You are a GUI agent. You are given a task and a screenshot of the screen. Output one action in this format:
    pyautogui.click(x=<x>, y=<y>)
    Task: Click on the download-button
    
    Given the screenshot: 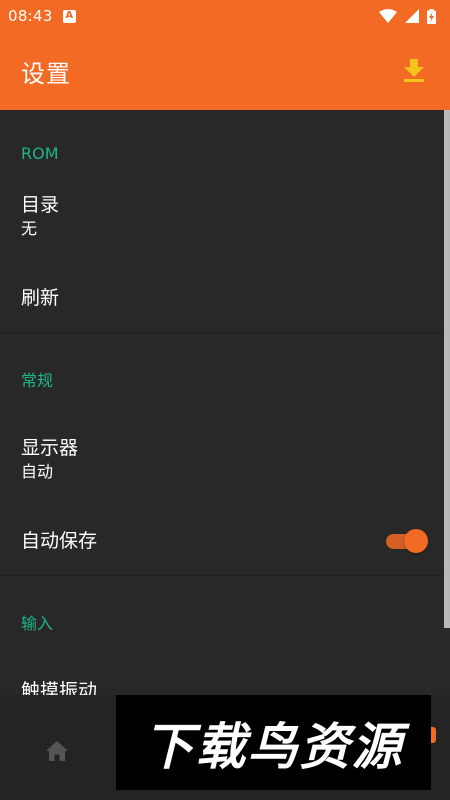 What is the action you would take?
    pyautogui.click(x=414, y=71)
    